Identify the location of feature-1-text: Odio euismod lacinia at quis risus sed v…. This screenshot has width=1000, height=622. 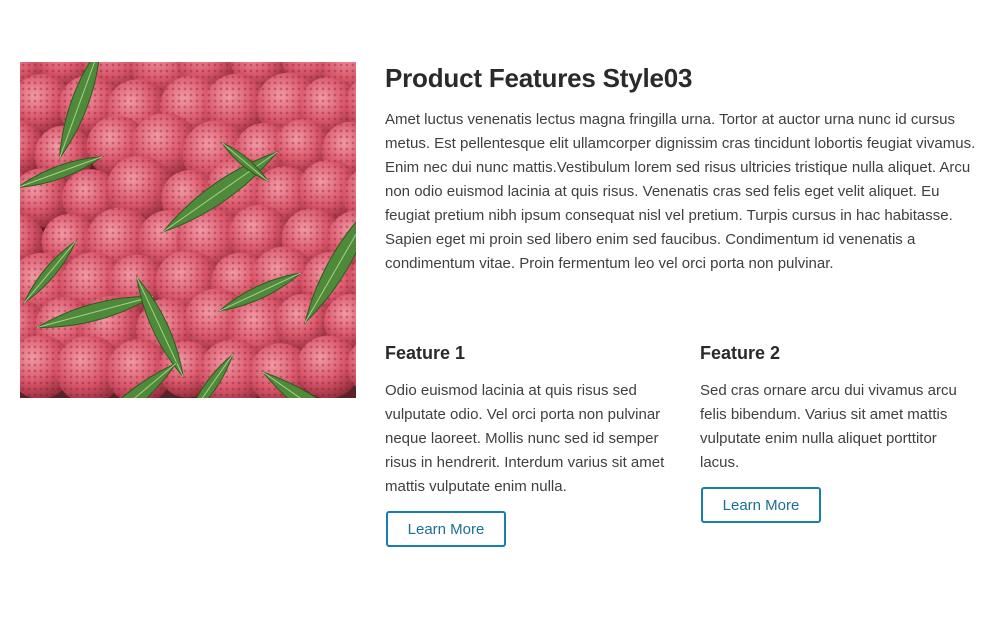
(525, 438).